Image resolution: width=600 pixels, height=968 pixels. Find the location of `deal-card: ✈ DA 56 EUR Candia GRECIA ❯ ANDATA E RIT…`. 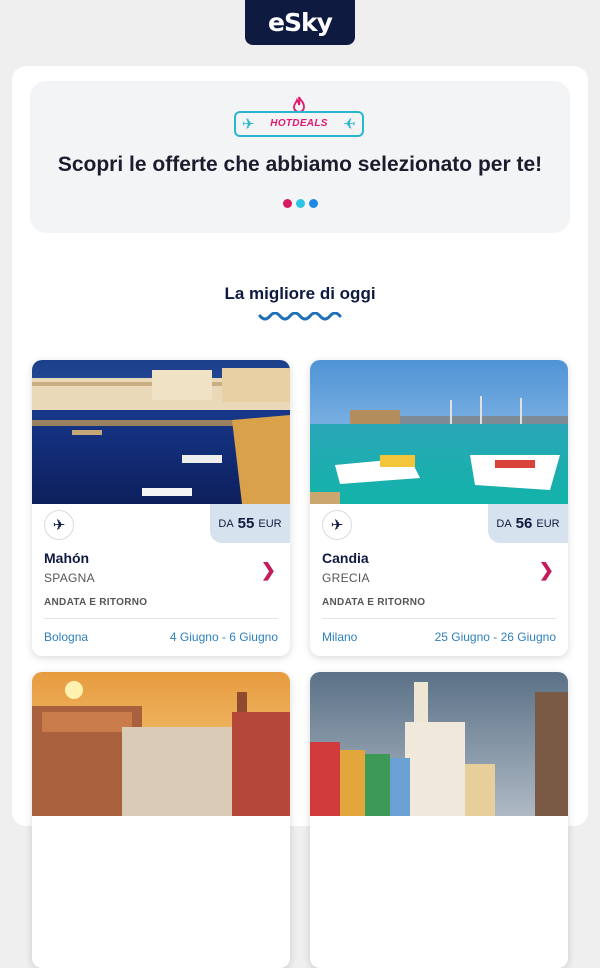

deal-card: ✈ DA 56 EUR Candia GRECIA ❯ ANDATA E RIT… is located at coordinates (439, 508).